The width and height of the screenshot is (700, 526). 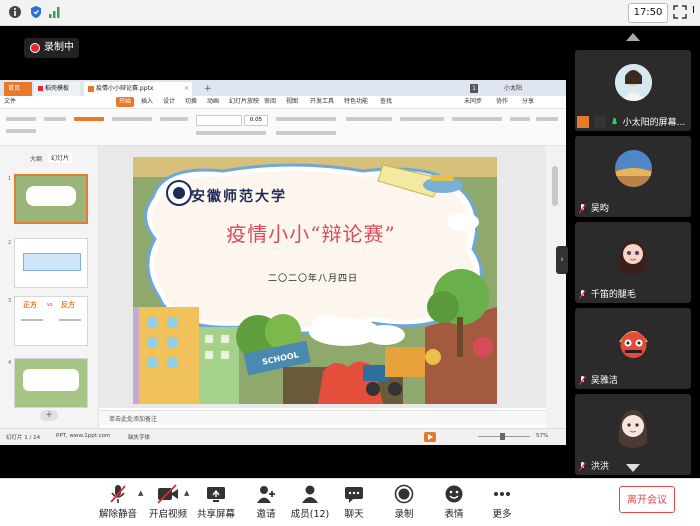 What do you see at coordinates (68, 305) in the screenshot?
I see `thumb3-right: 反方` at bounding box center [68, 305].